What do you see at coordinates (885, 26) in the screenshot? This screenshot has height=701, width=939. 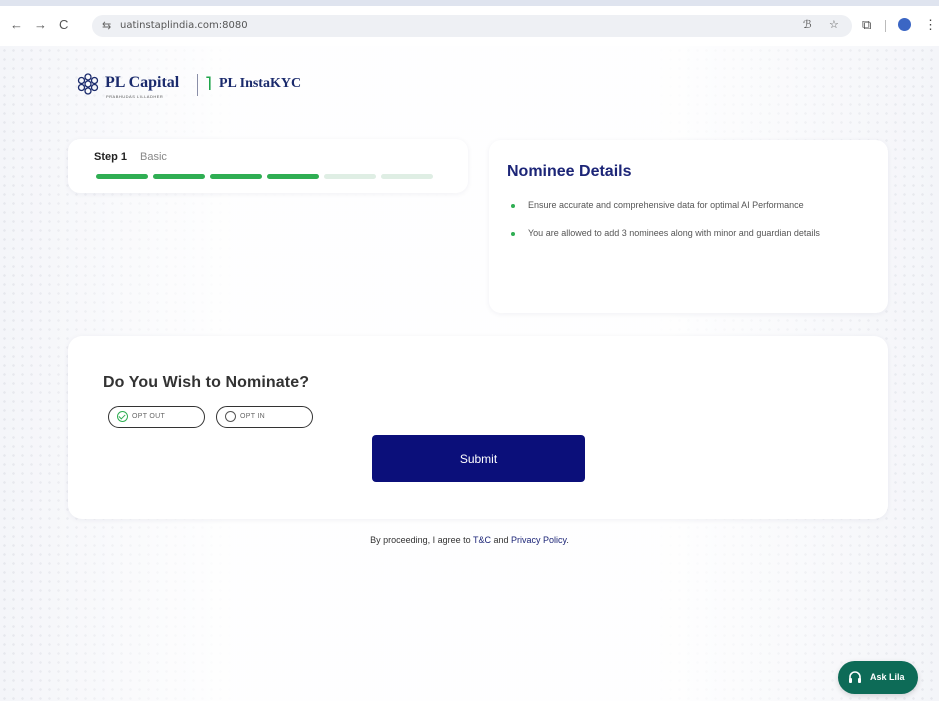 I see `toolbar-divider` at bounding box center [885, 26].